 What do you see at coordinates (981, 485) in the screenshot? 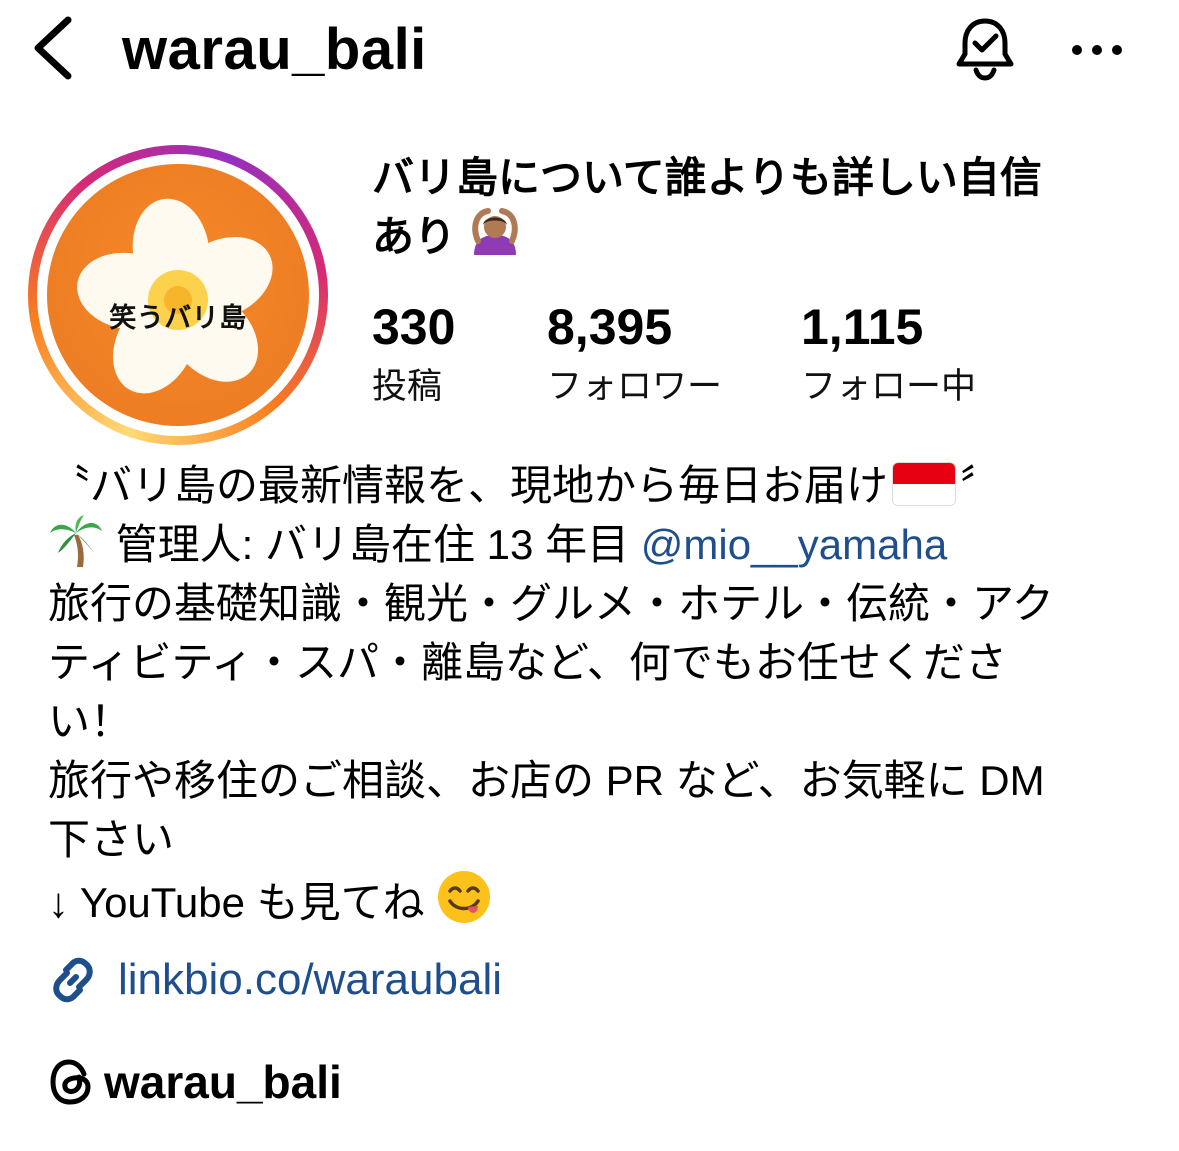
I see `bio-line1-end: 〞` at bounding box center [981, 485].